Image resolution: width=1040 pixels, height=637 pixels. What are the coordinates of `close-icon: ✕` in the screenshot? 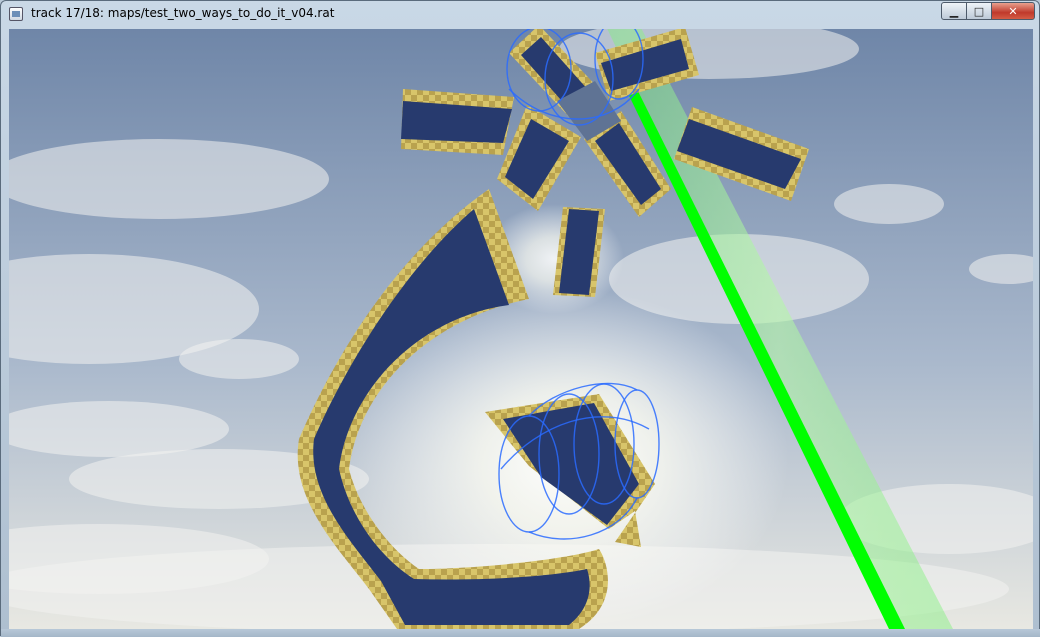 It's located at (1013, 11).